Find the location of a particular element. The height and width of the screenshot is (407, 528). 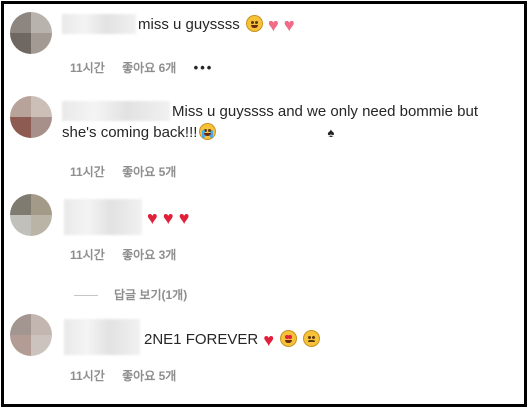

crying-face-emoji-icon is located at coordinates (208, 131).